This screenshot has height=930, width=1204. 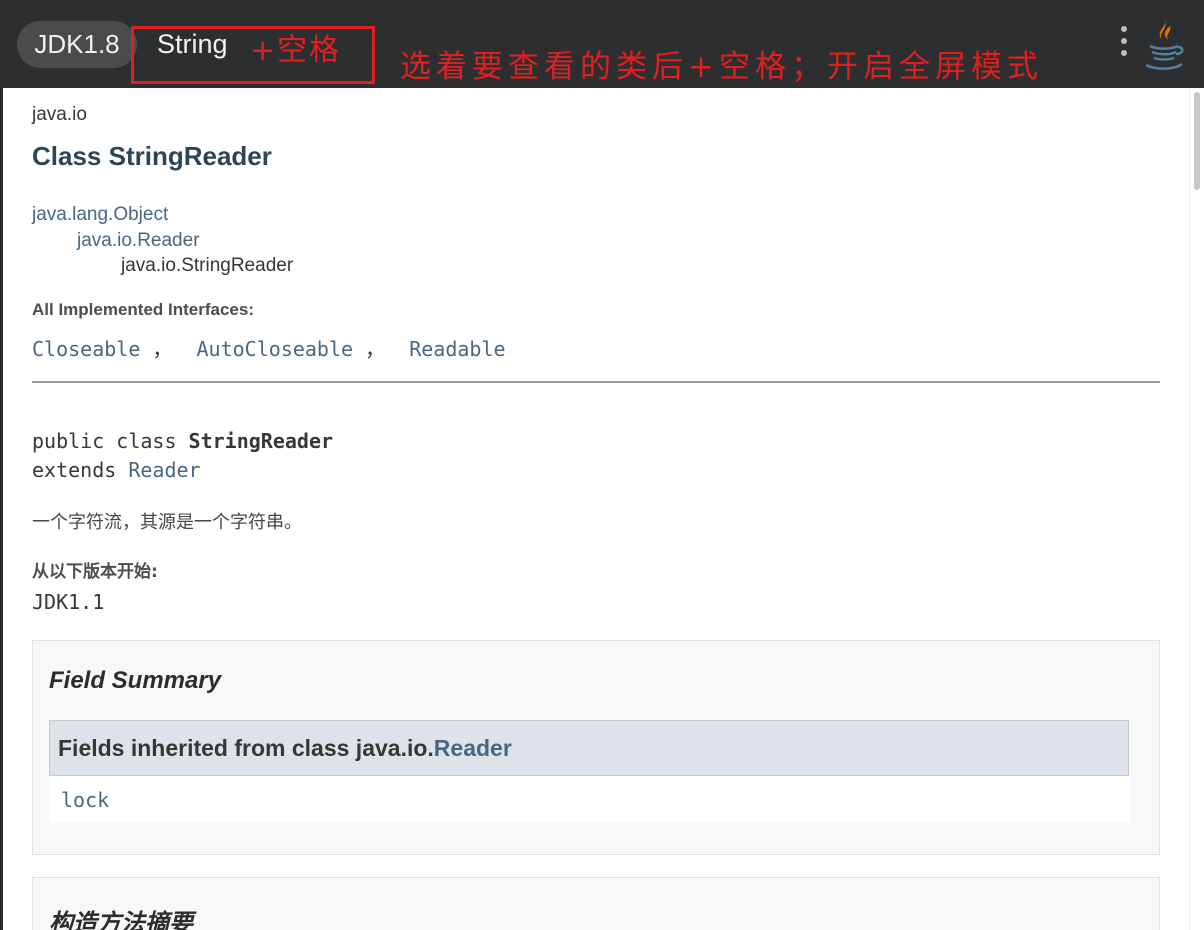 What do you see at coordinates (152, 156) in the screenshot?
I see `page-title: Class StringReader` at bounding box center [152, 156].